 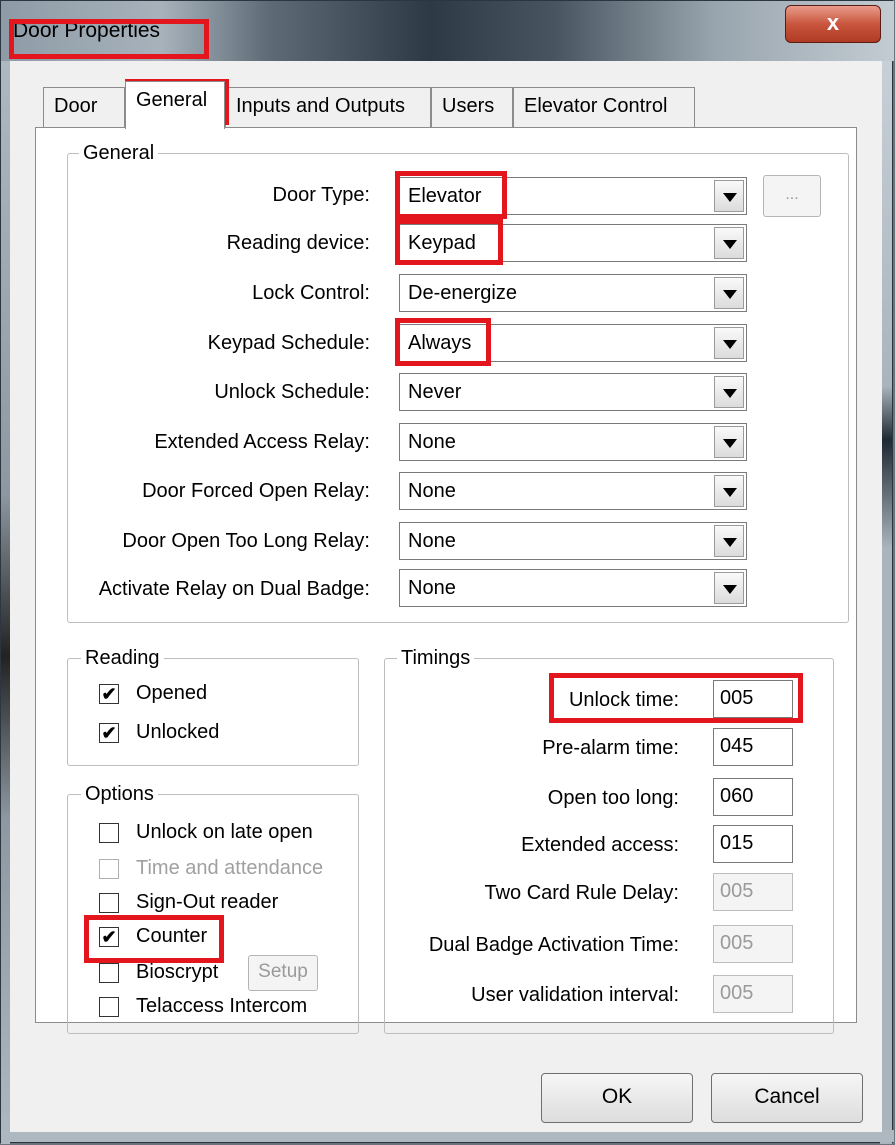 I want to click on pre-alarm-time-label: Pre-alarm time:, so click(x=610, y=748).